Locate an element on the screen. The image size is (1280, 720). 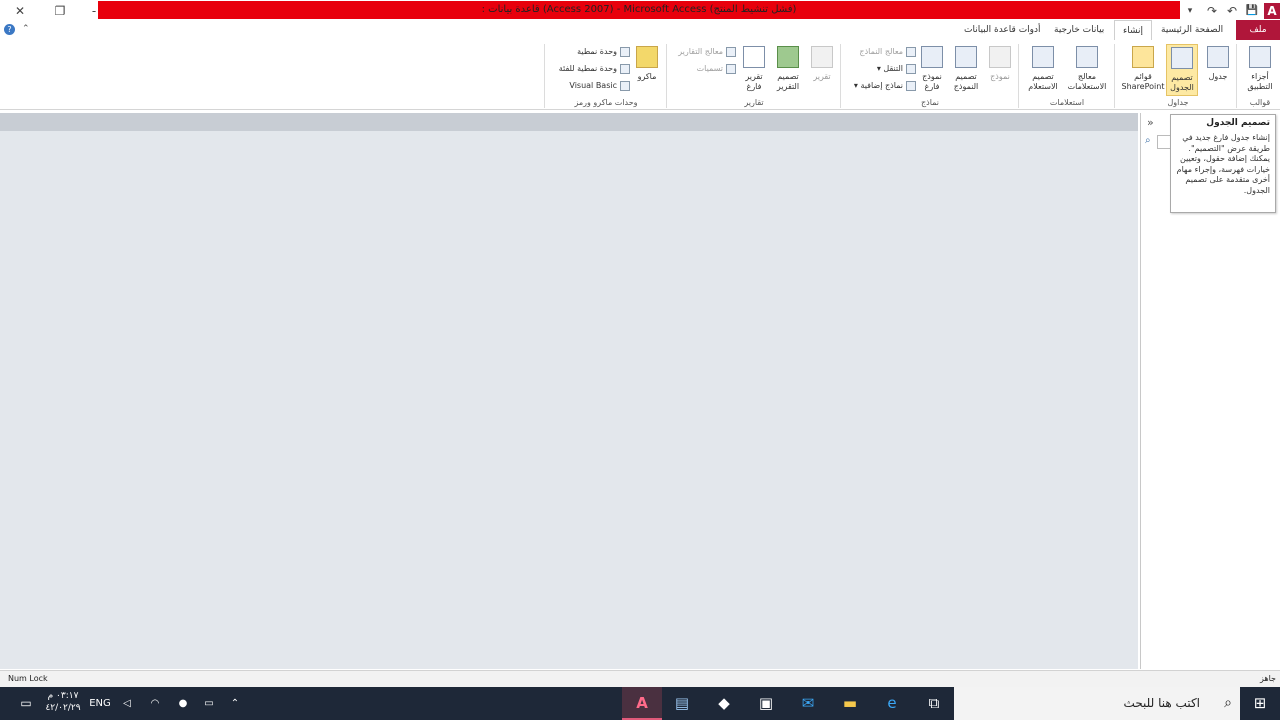
volume-icon: ◁ is located at coordinates (127, 703).